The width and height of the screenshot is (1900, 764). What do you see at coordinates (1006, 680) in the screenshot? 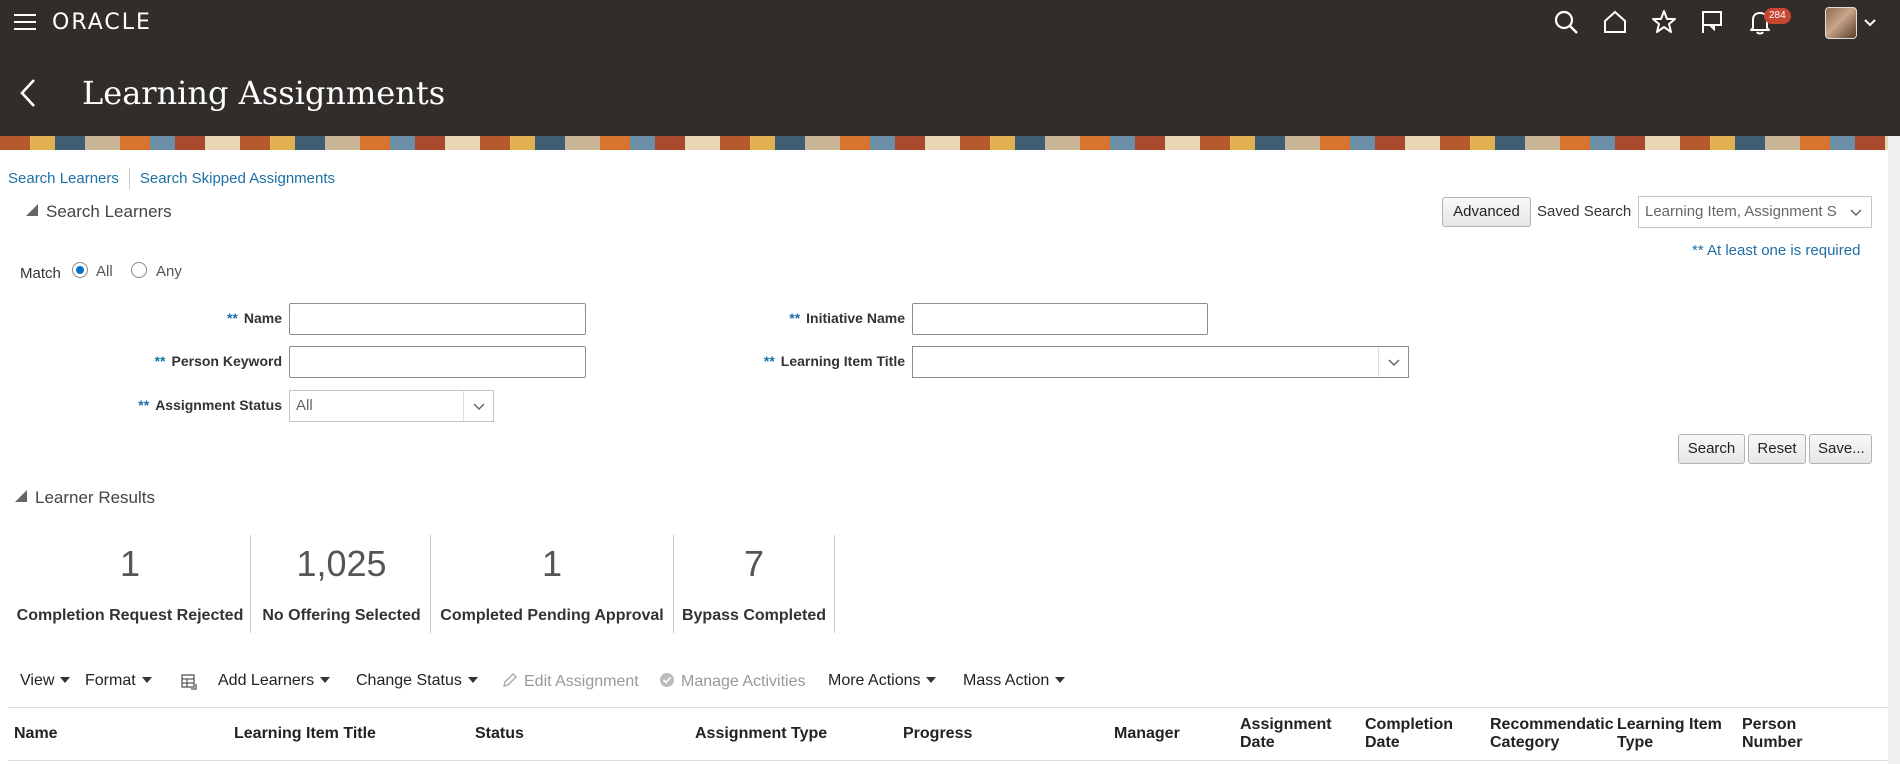
I see `menu-label: Mass Action` at bounding box center [1006, 680].